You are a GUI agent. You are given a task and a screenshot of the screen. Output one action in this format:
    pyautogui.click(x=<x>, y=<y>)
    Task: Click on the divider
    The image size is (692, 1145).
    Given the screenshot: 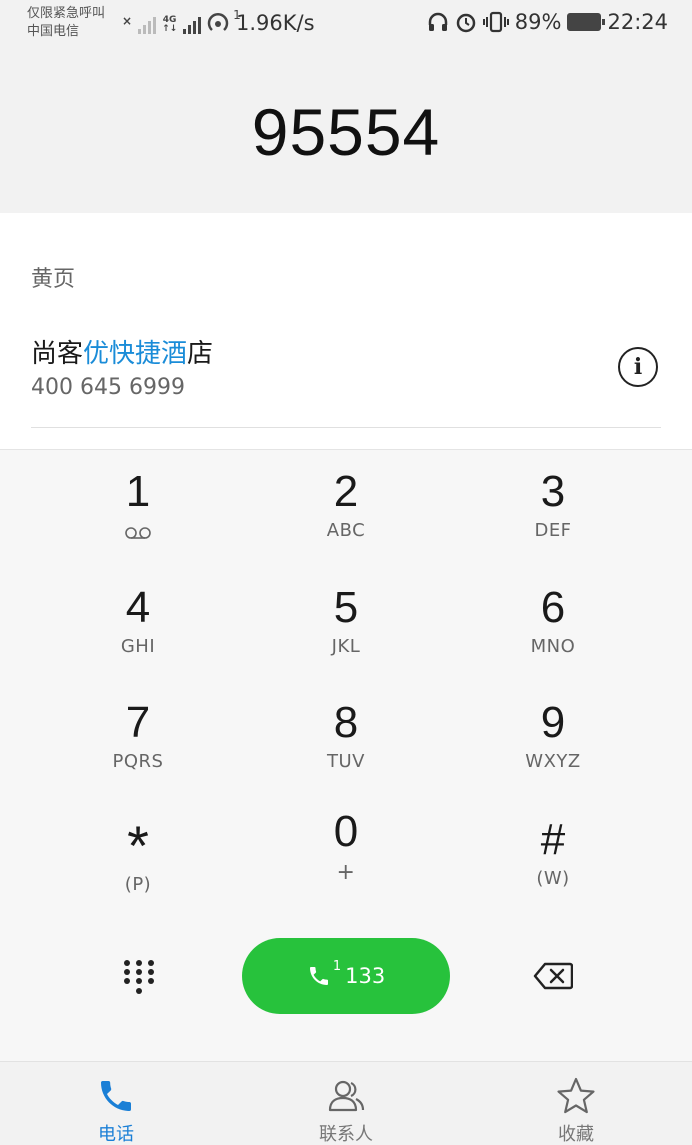 What is the action you would take?
    pyautogui.click(x=346, y=427)
    